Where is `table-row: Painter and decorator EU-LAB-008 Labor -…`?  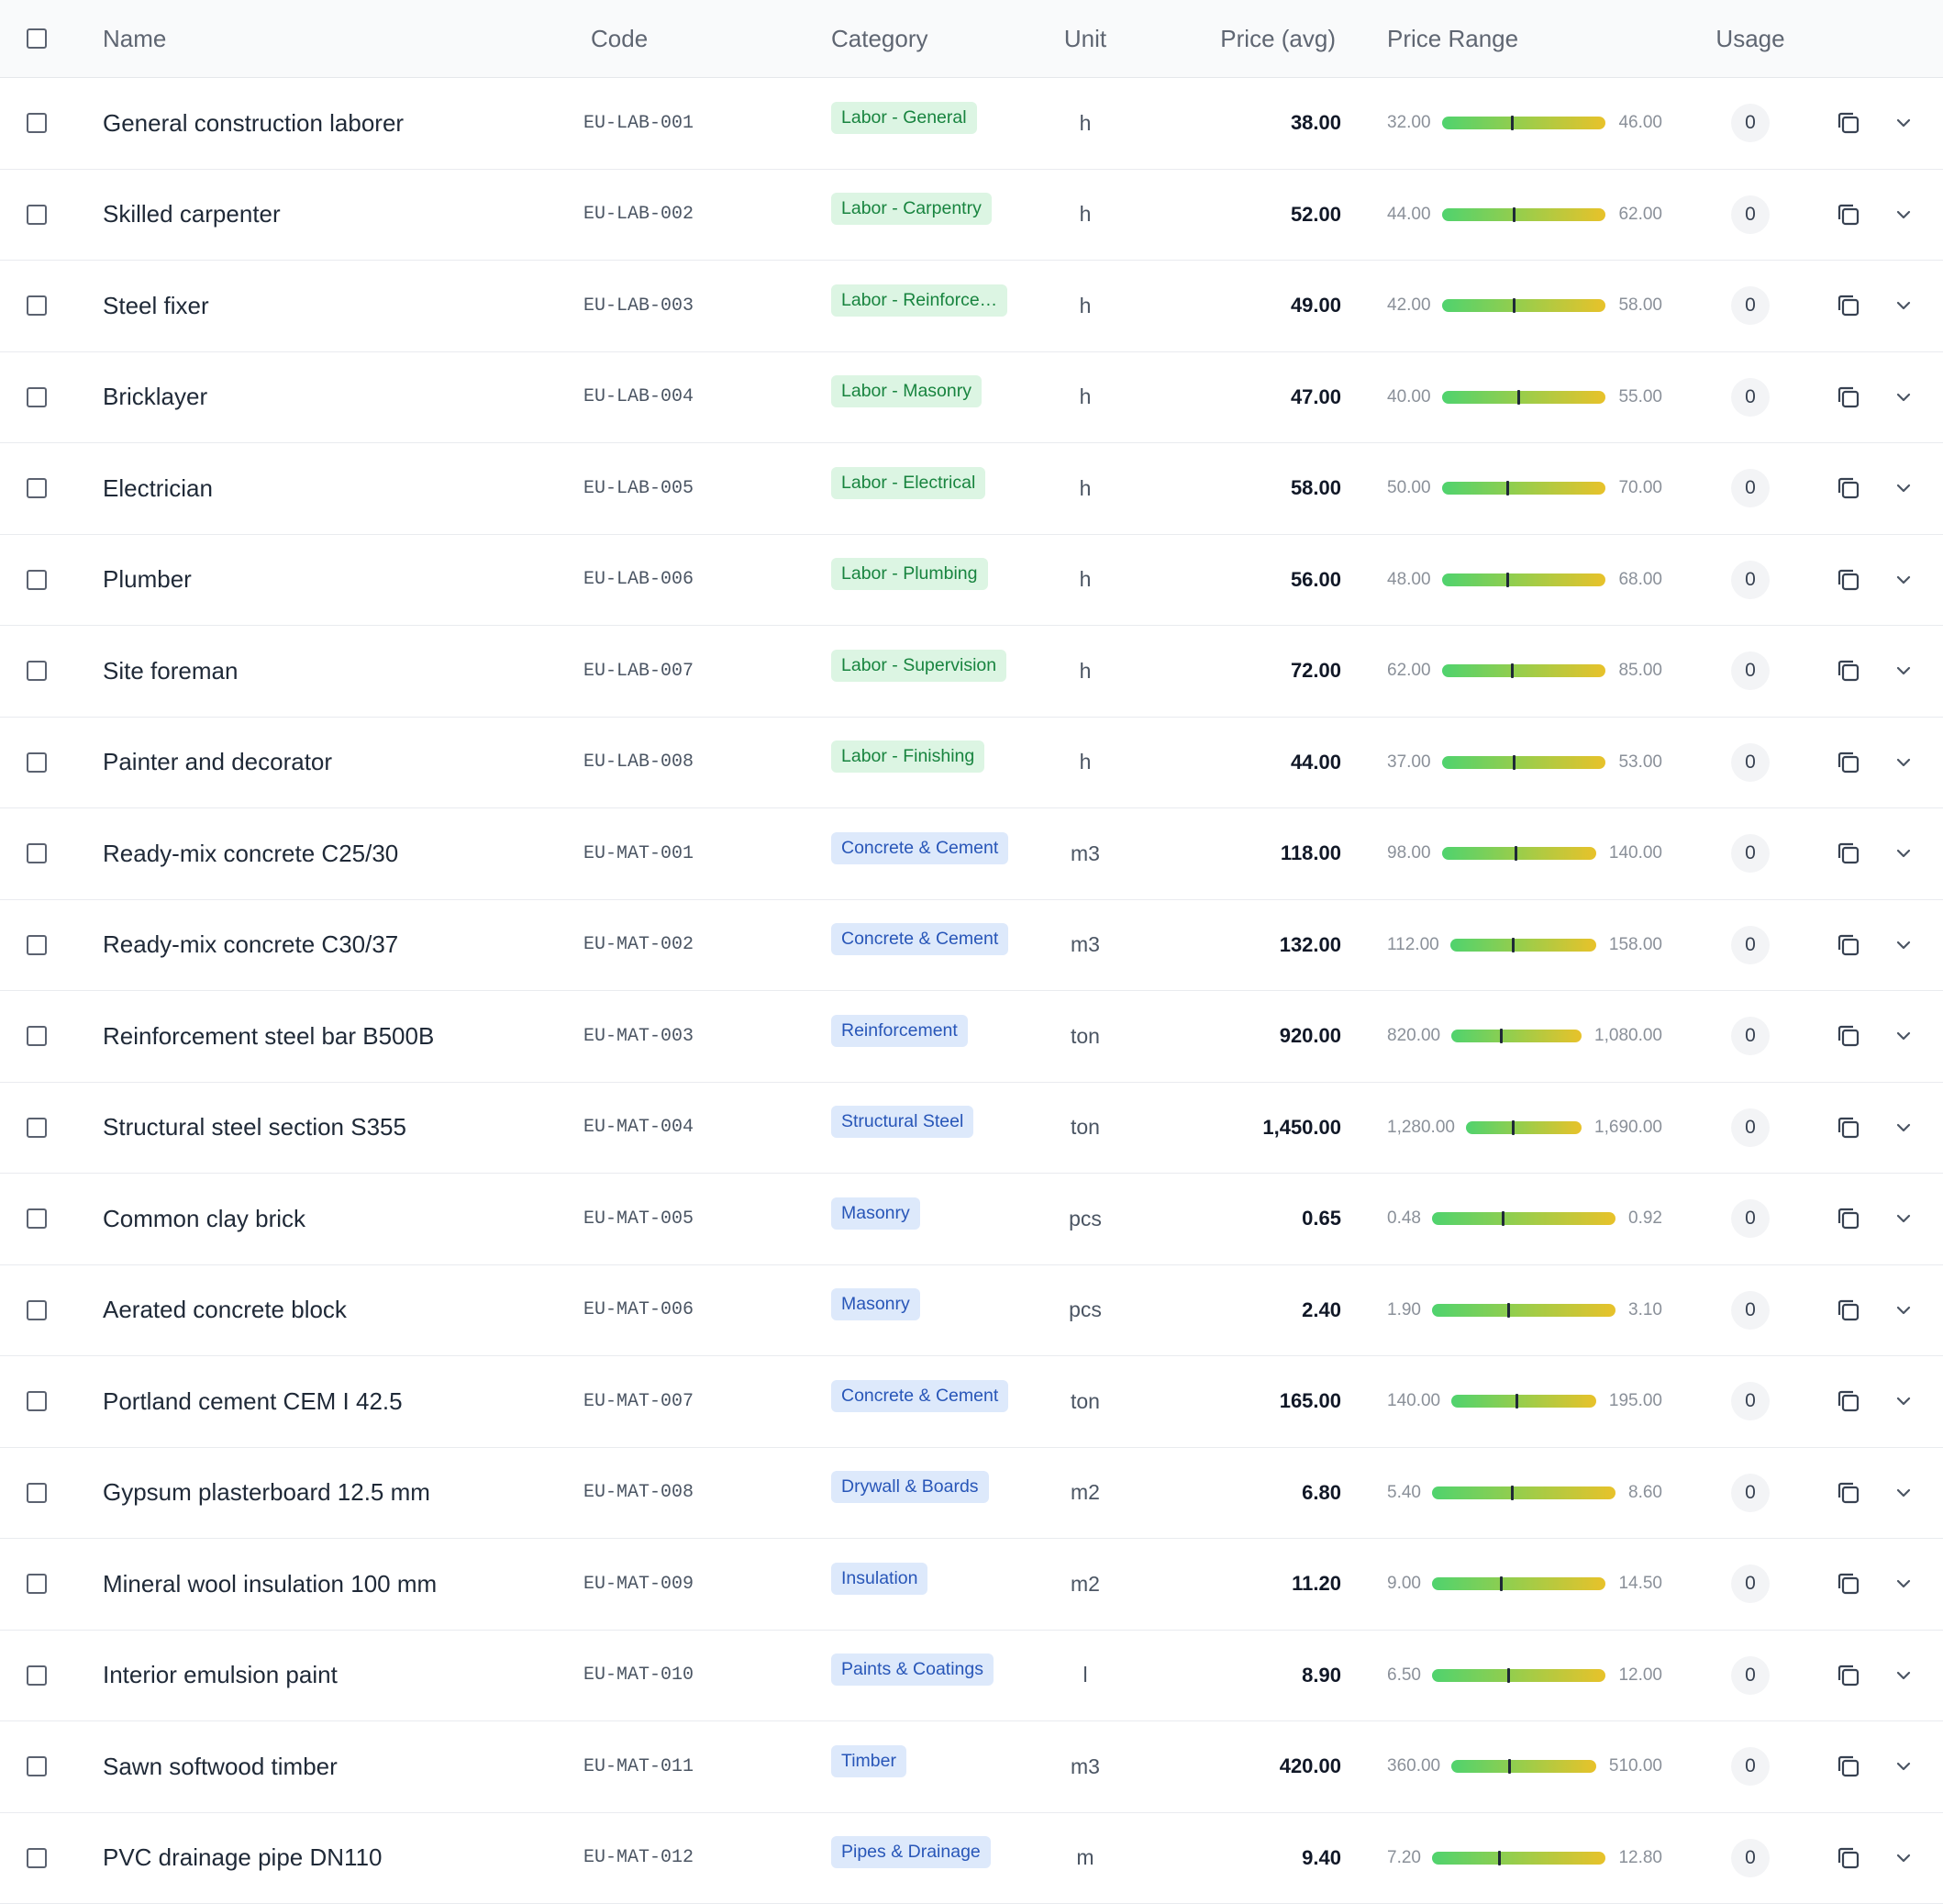
table-row: Painter and decorator EU-LAB-008 Labor -… is located at coordinates (971, 763).